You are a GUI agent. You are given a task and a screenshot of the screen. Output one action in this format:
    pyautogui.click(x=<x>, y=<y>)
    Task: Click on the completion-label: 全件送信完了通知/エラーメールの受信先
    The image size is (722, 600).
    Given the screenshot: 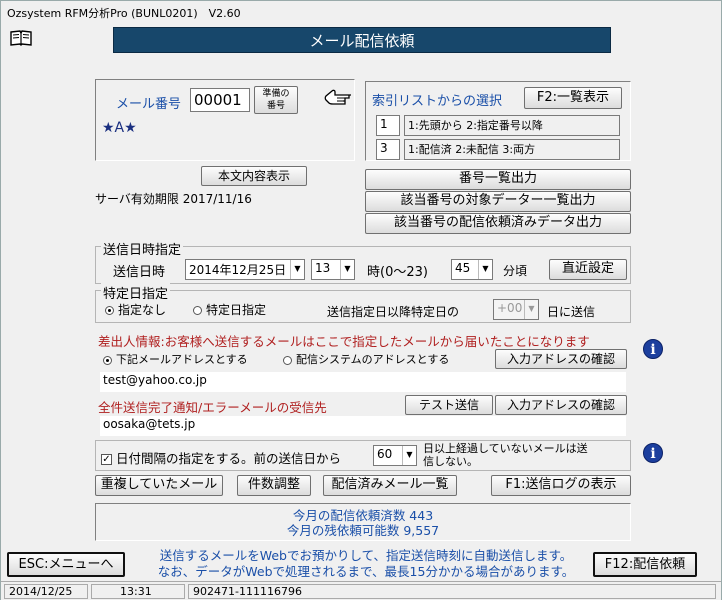 What is the action you would take?
    pyautogui.click(x=212, y=407)
    